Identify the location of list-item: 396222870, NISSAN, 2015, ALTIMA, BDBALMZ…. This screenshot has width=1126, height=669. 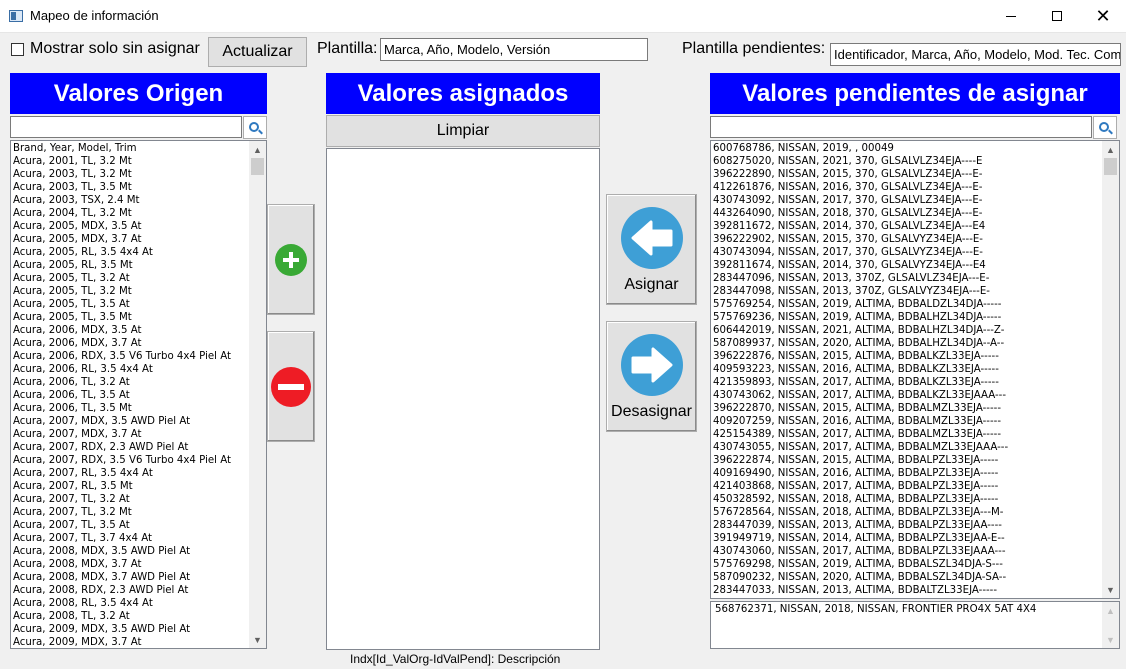
(907, 408).